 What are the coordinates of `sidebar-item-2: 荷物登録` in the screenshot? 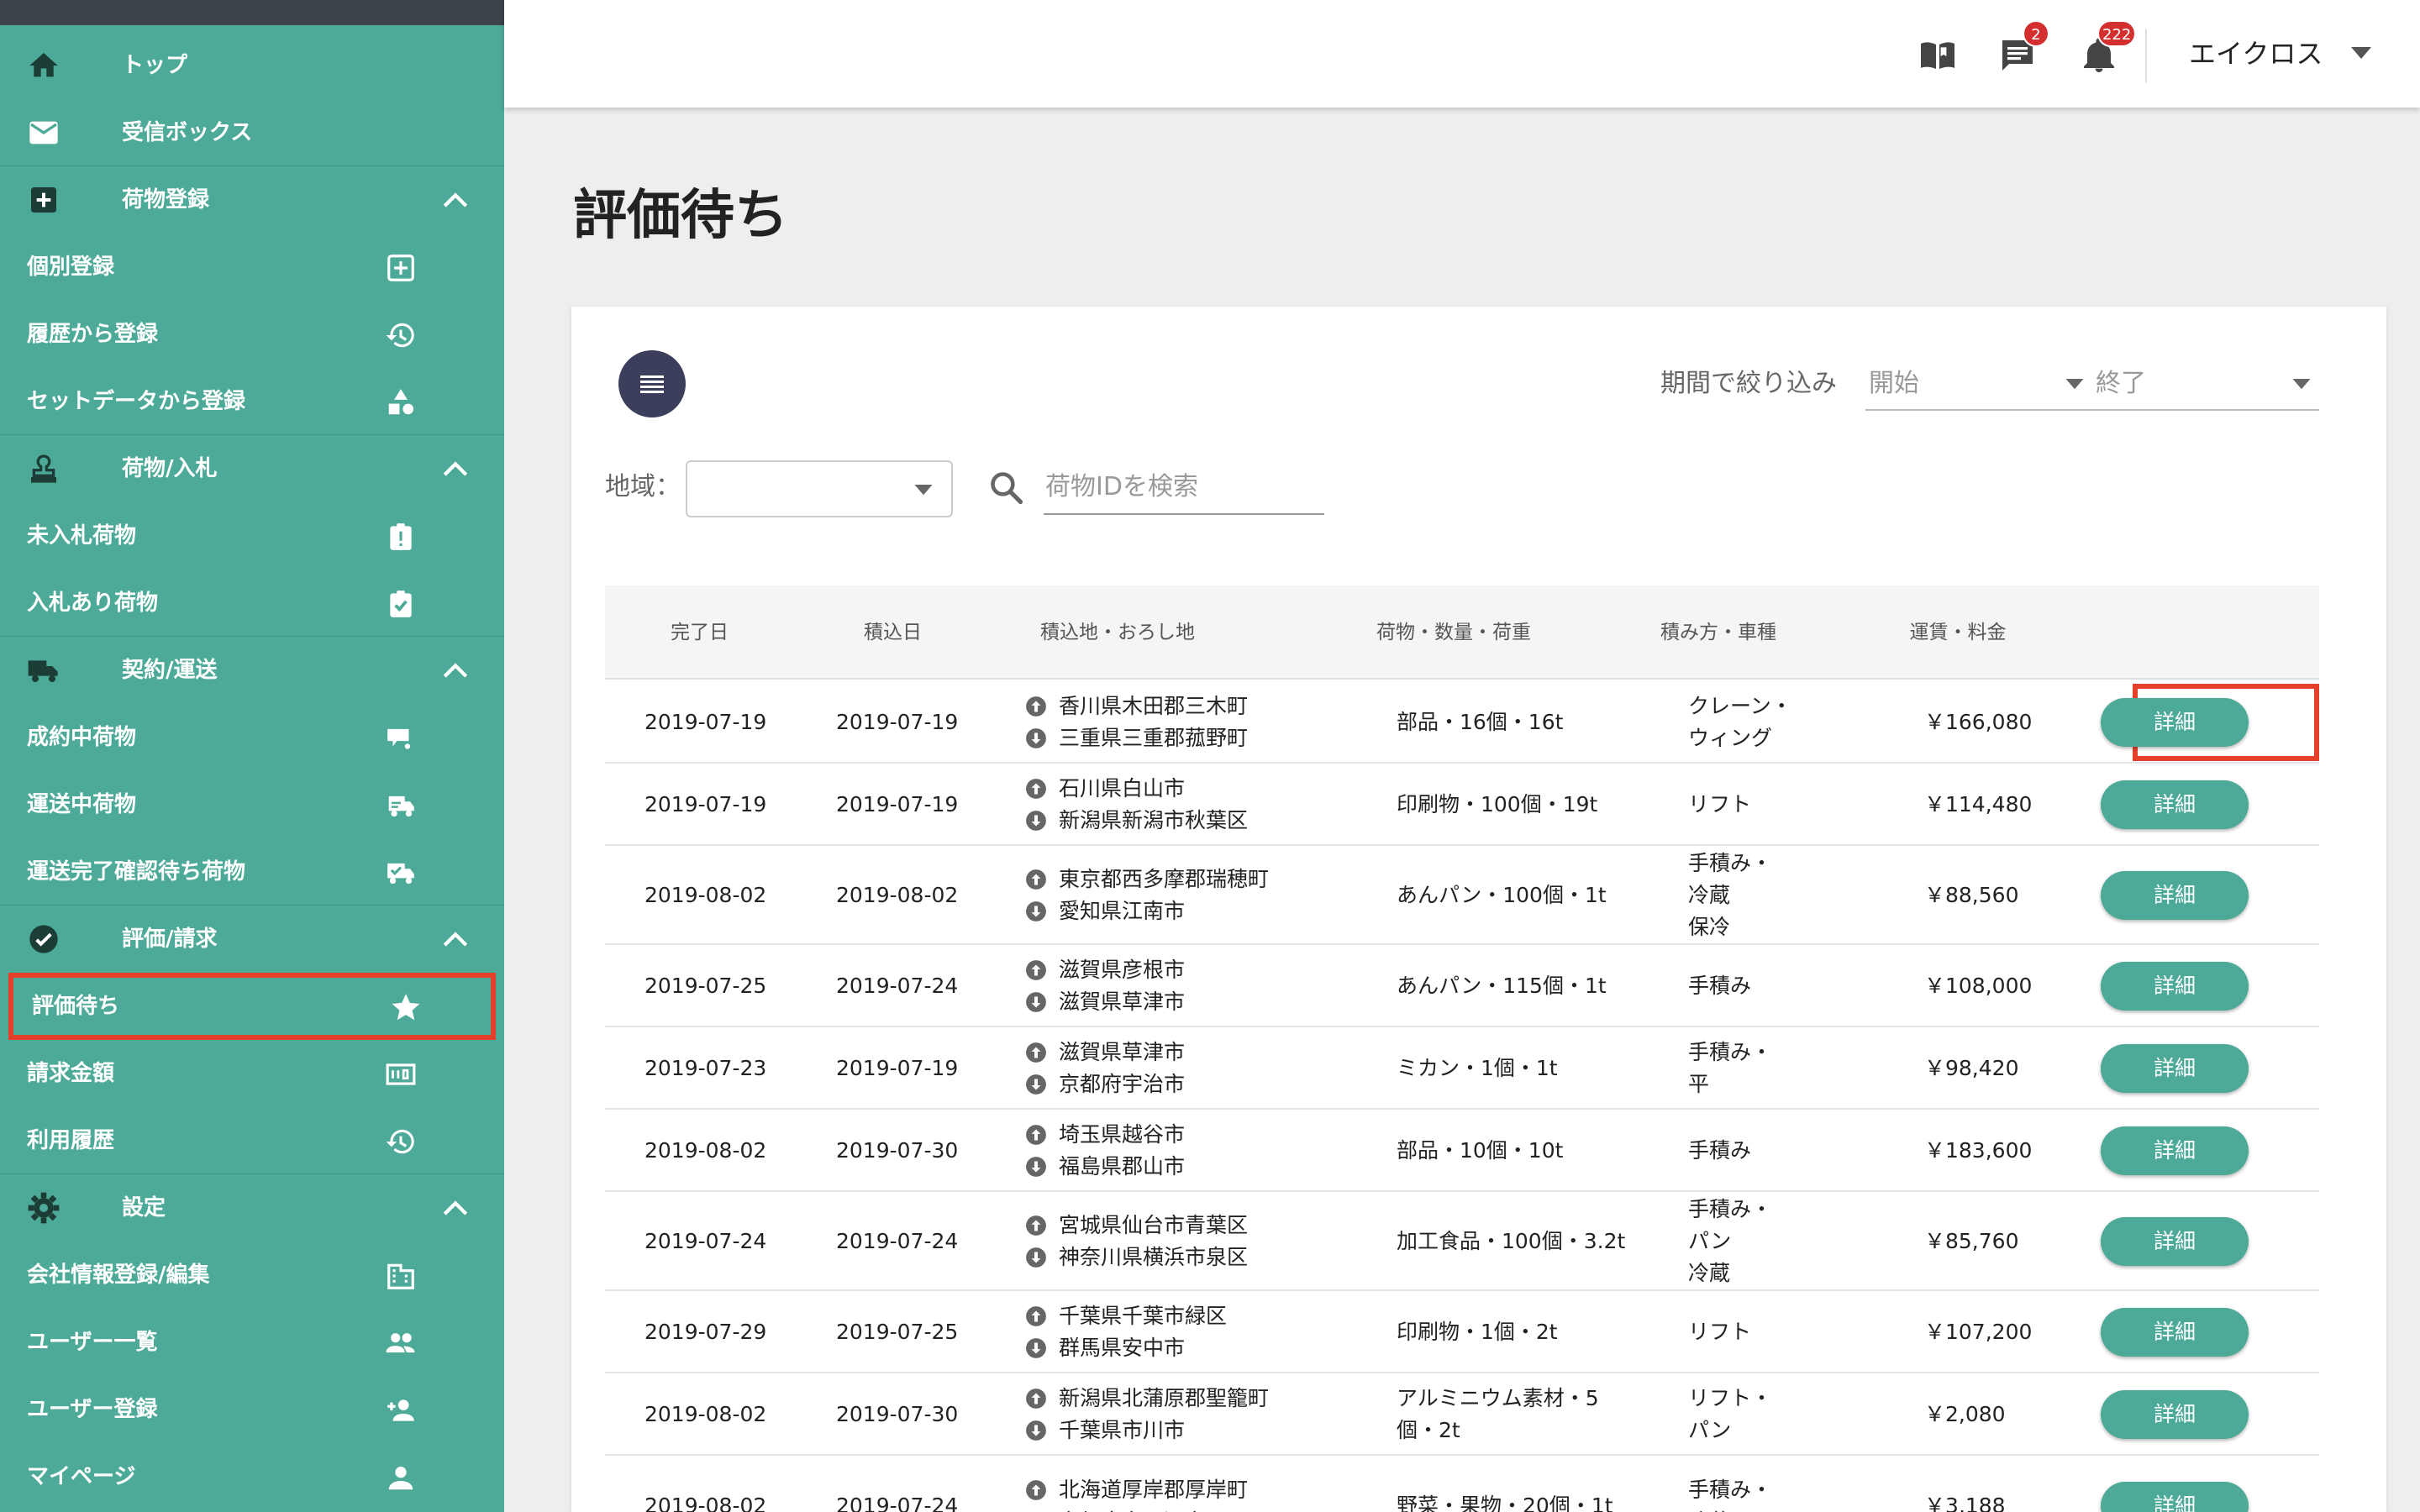 It's located at (252, 200).